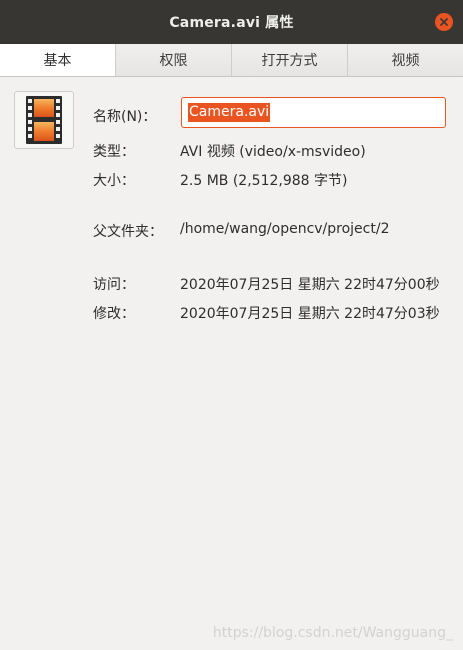  What do you see at coordinates (114, 152) in the screenshot?
I see `type-label: 类型：` at bounding box center [114, 152].